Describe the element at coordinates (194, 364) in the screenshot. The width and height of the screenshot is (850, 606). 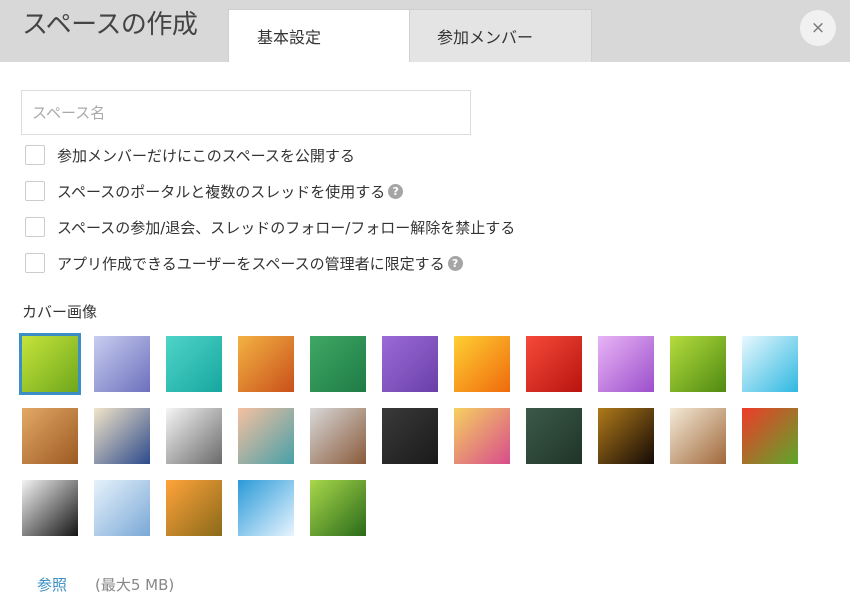
I see `cover-thumb-teal-paint` at that location.